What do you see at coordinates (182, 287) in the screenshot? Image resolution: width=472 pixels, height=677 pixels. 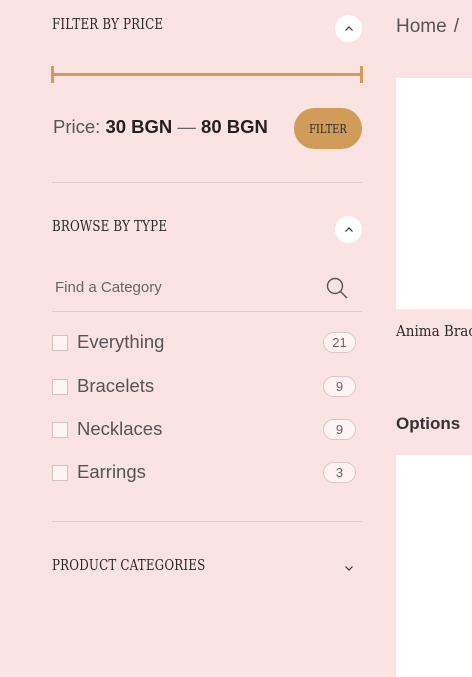 I see `category-search-input` at bounding box center [182, 287].